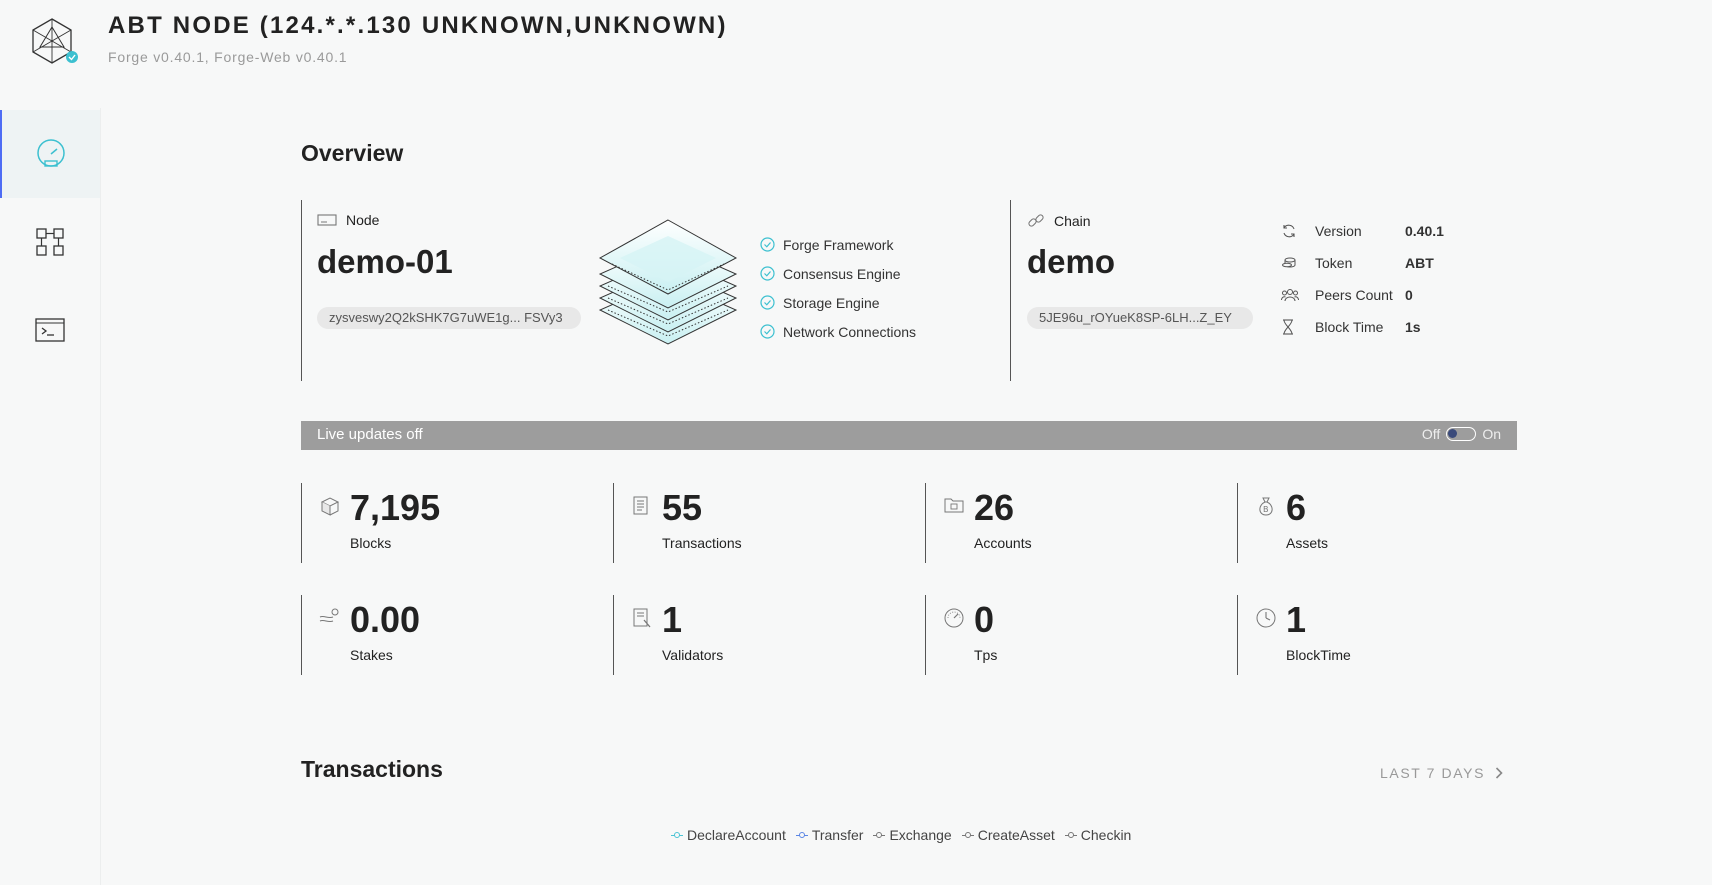  I want to click on chain-name: demo, so click(1071, 261).